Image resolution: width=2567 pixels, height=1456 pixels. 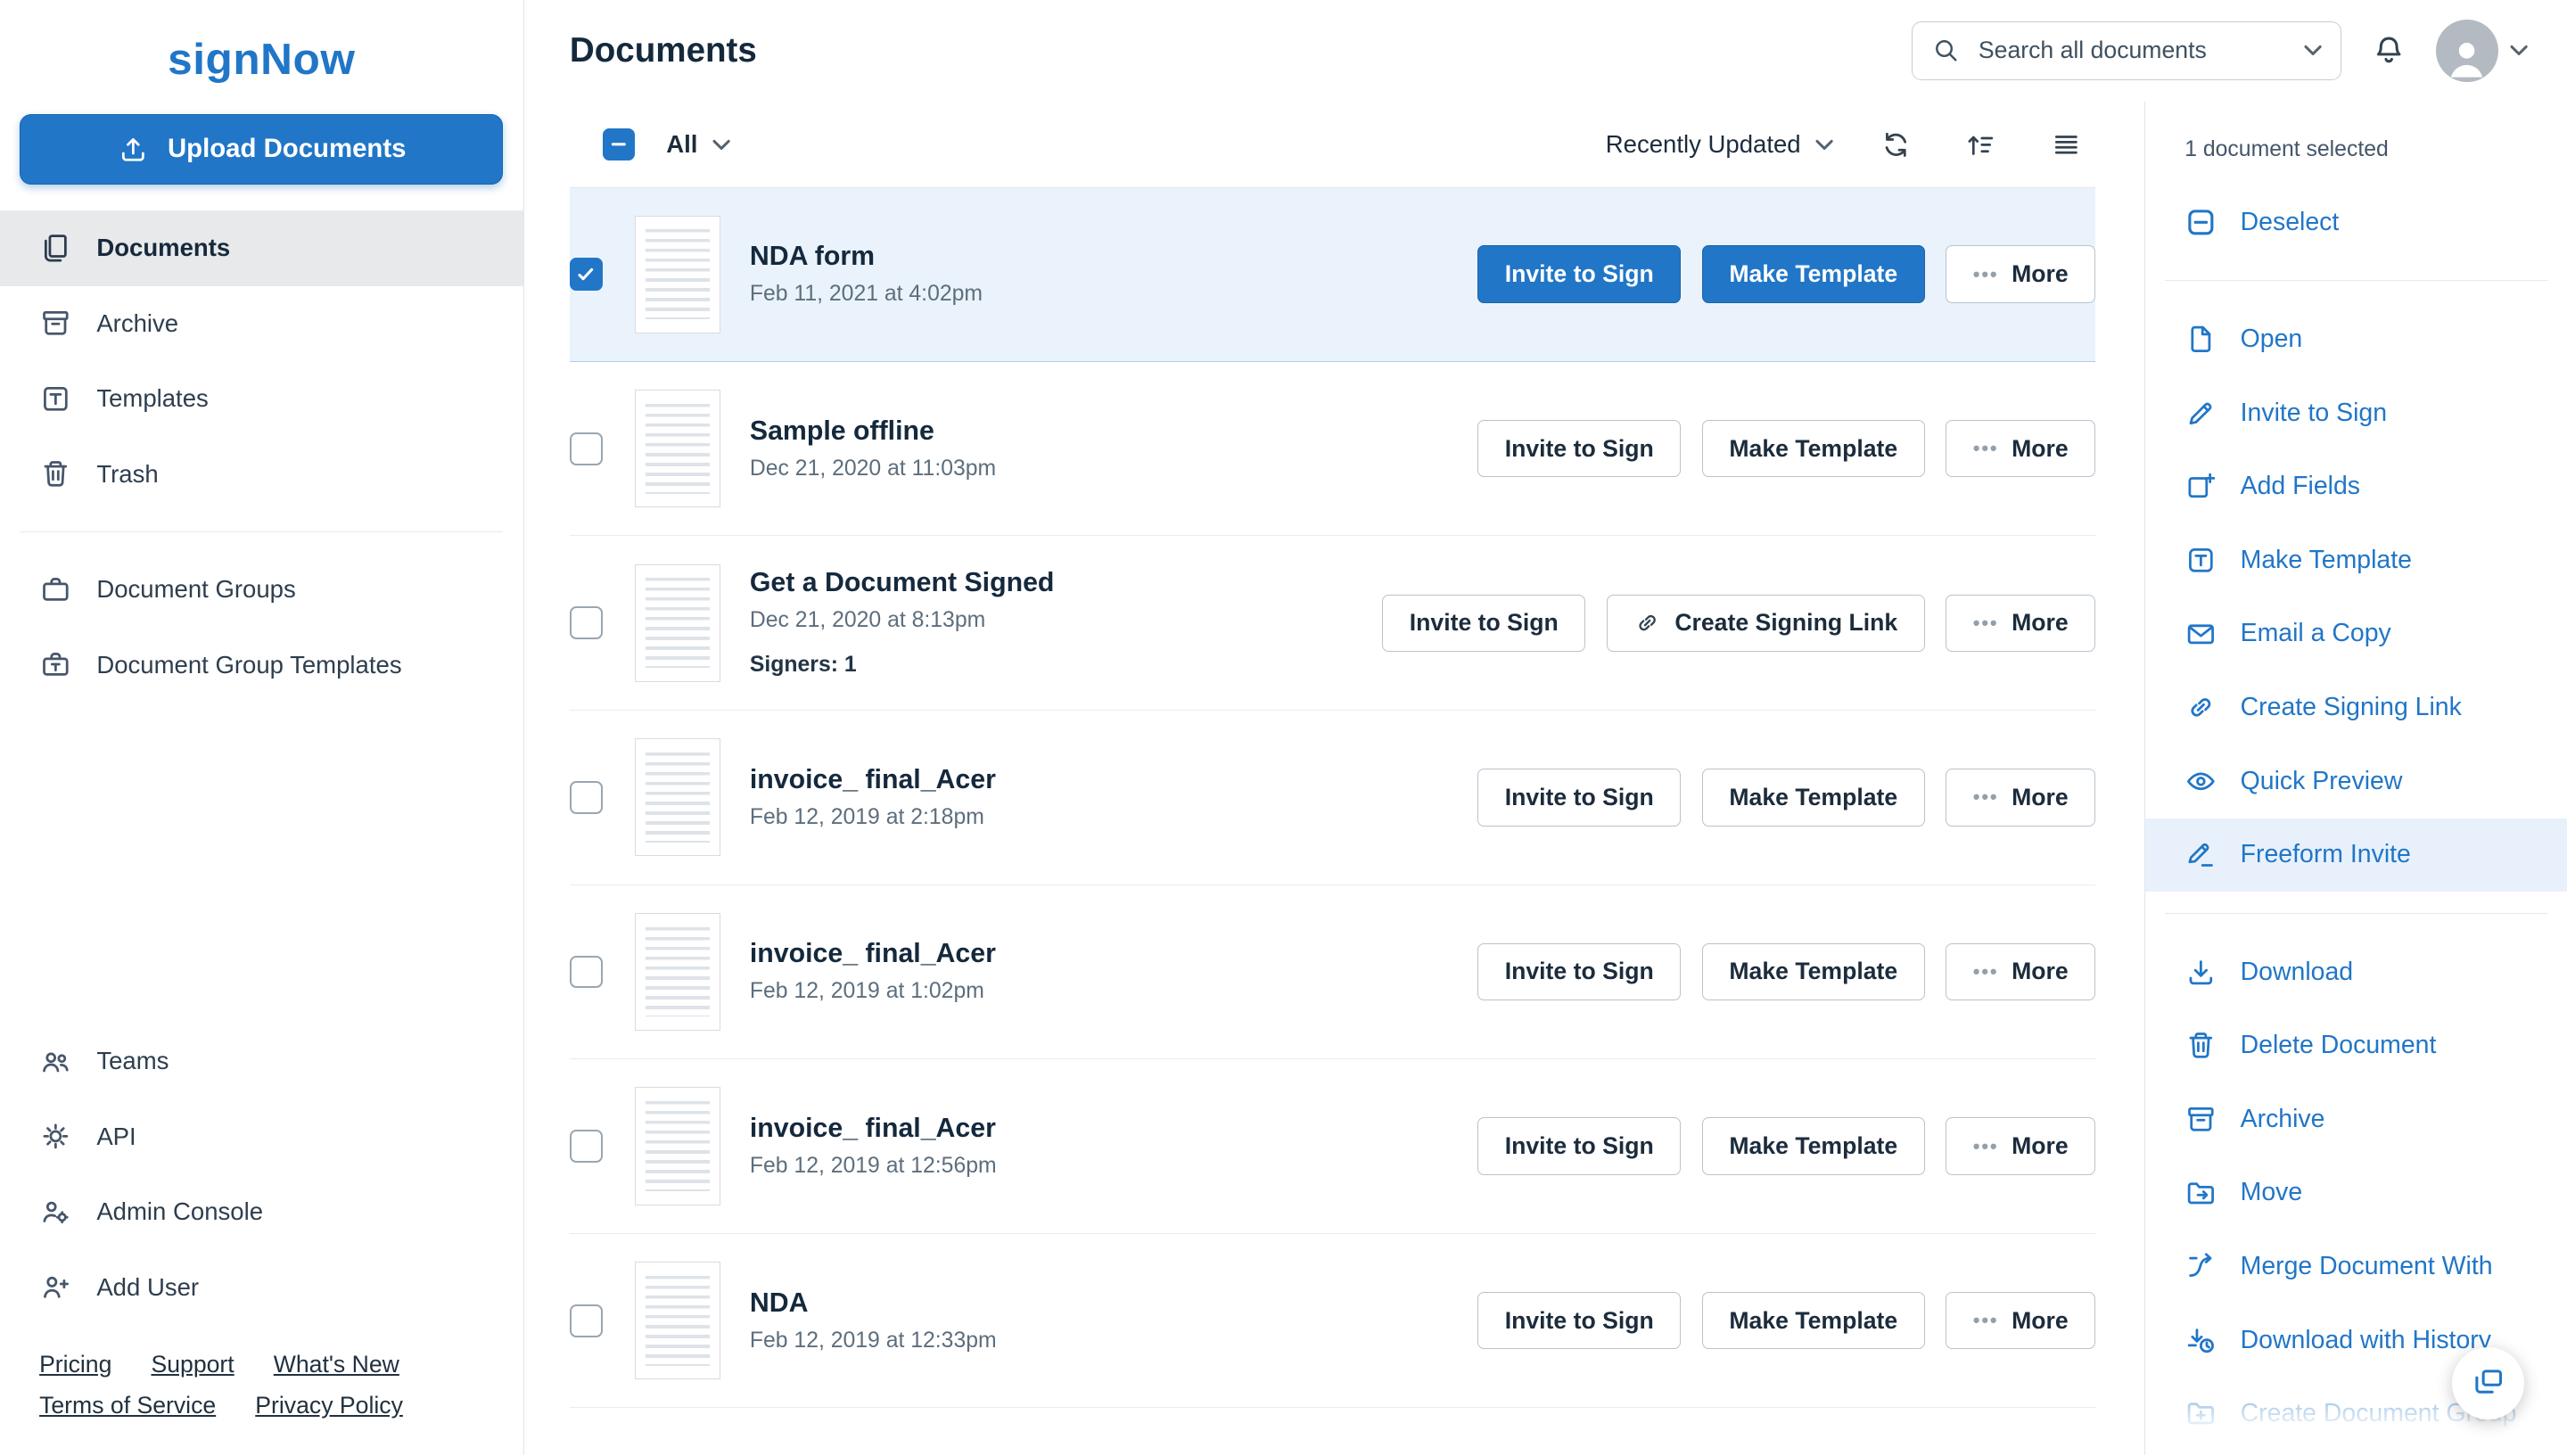 I want to click on panel-action-move: Move, so click(x=2356, y=1193).